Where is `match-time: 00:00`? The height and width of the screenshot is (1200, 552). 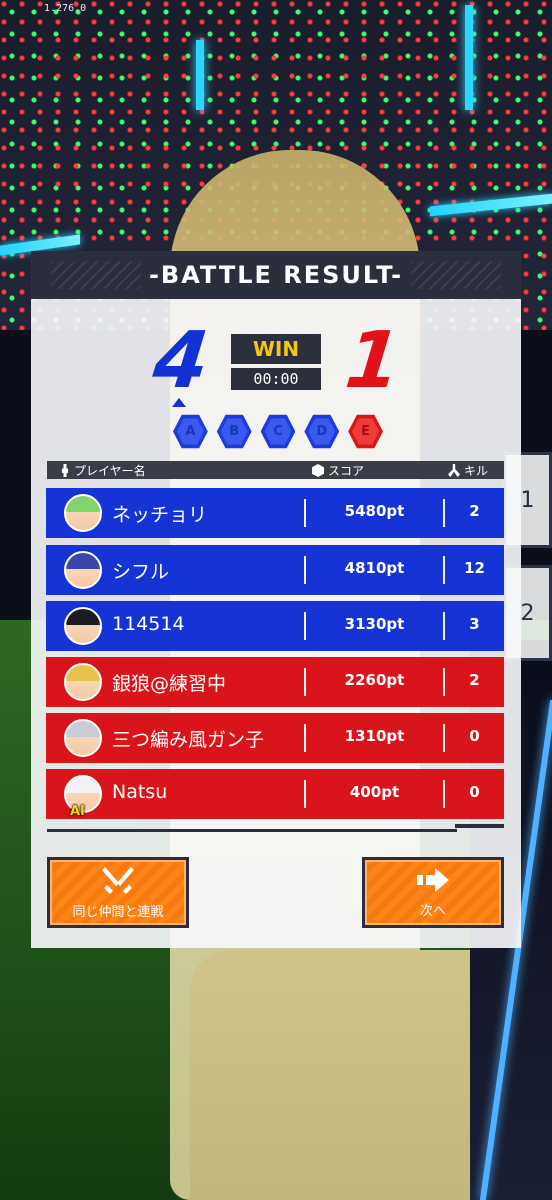 match-time: 00:00 is located at coordinates (276, 379).